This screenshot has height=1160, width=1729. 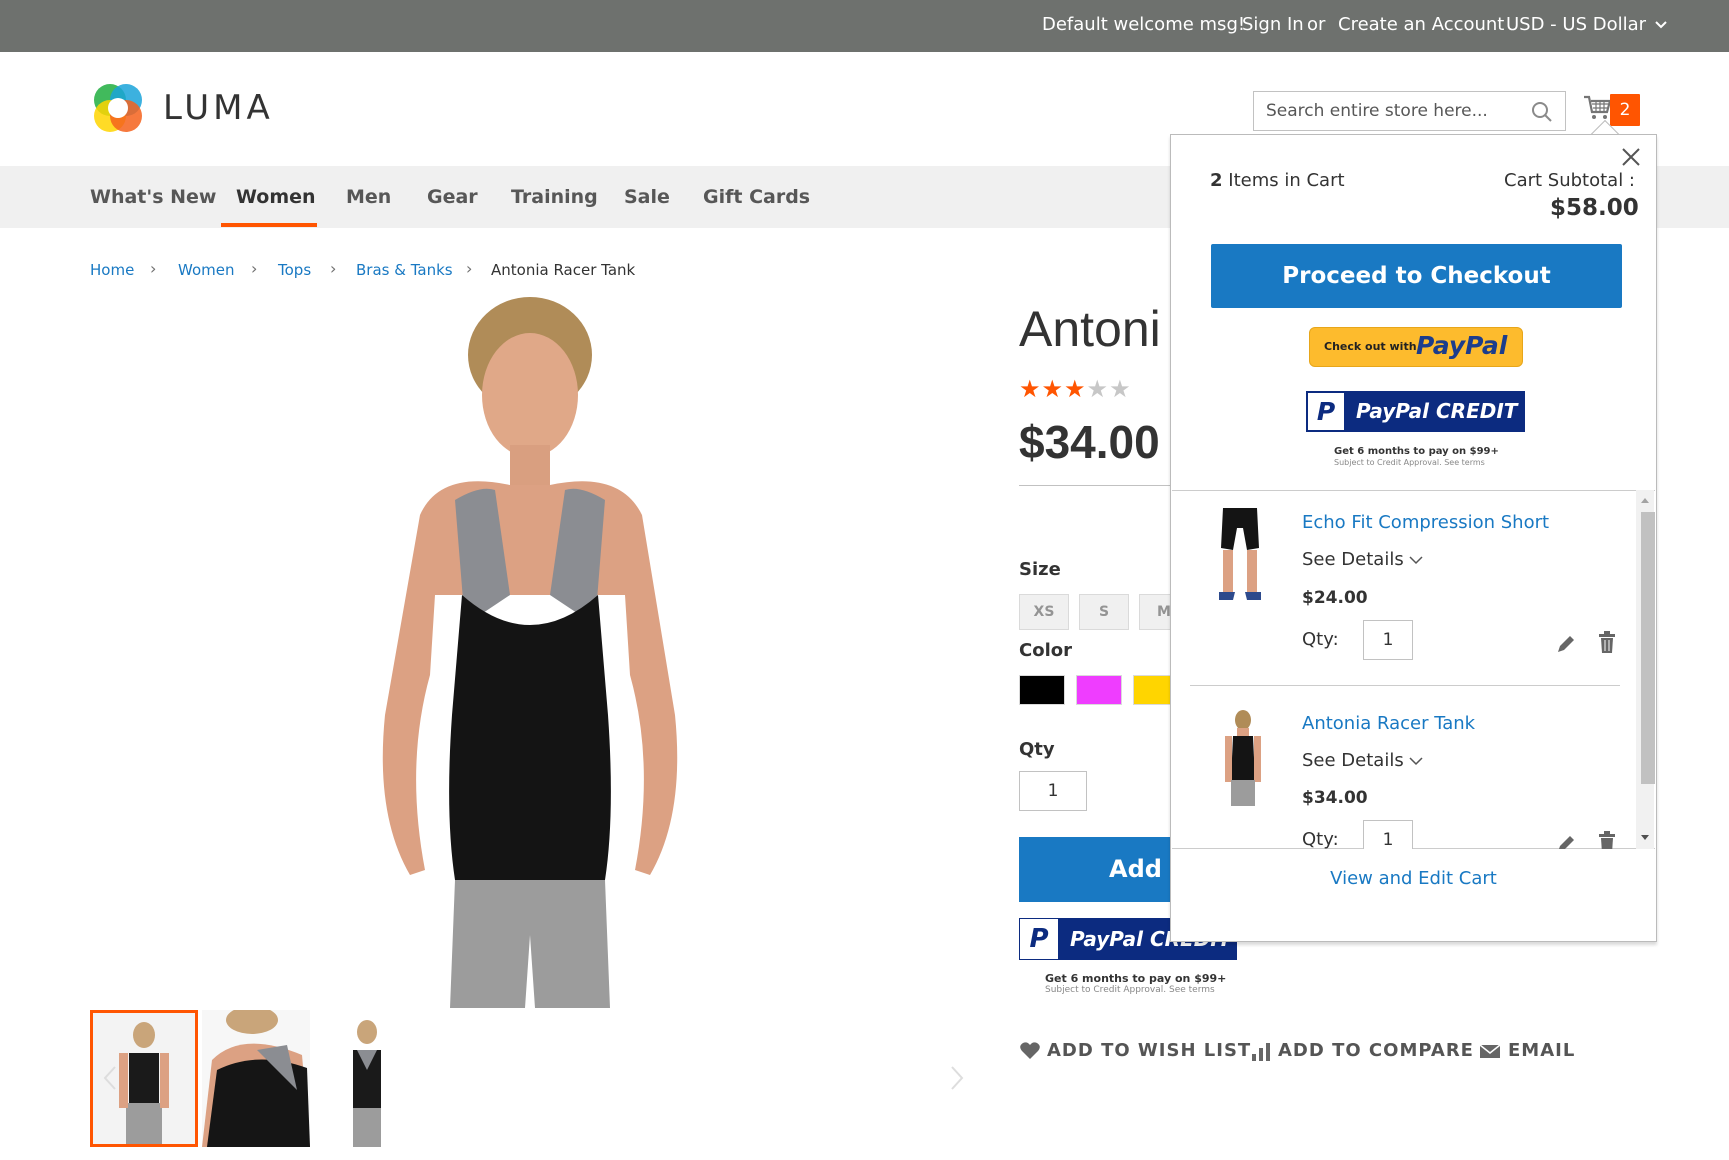 I want to click on currency-switcher: USD - US Dollar, so click(x=1586, y=24).